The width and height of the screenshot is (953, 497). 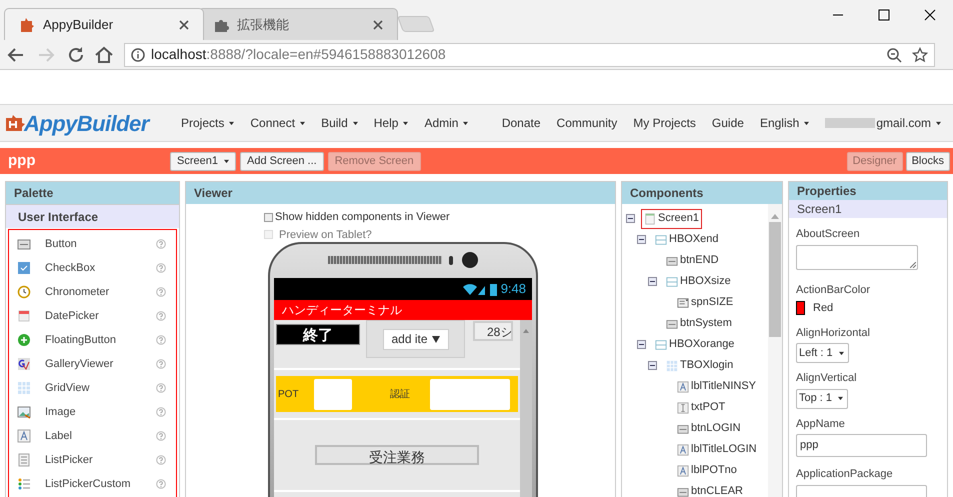 What do you see at coordinates (289, 395) in the screenshot?
I see `pot-label: POT` at bounding box center [289, 395].